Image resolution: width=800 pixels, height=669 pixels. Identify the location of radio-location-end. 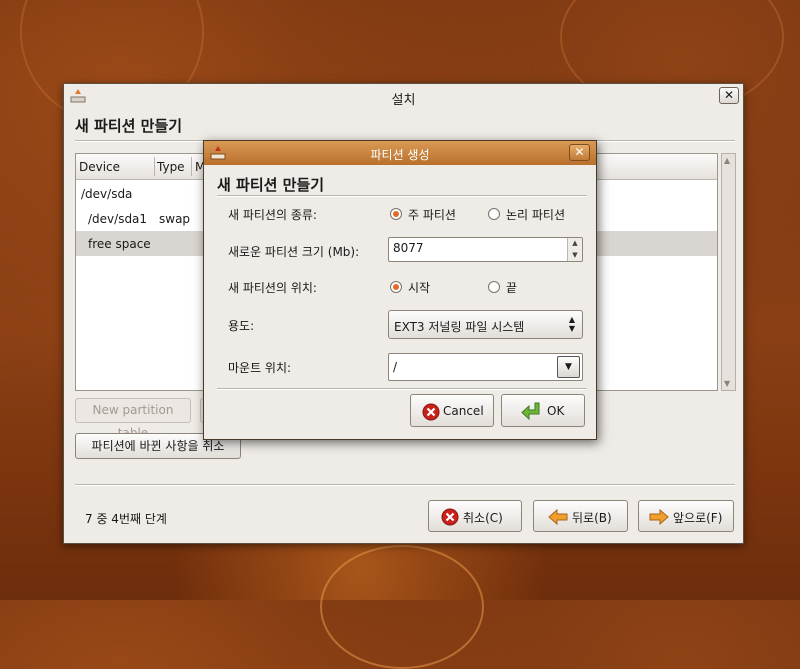
(494, 287).